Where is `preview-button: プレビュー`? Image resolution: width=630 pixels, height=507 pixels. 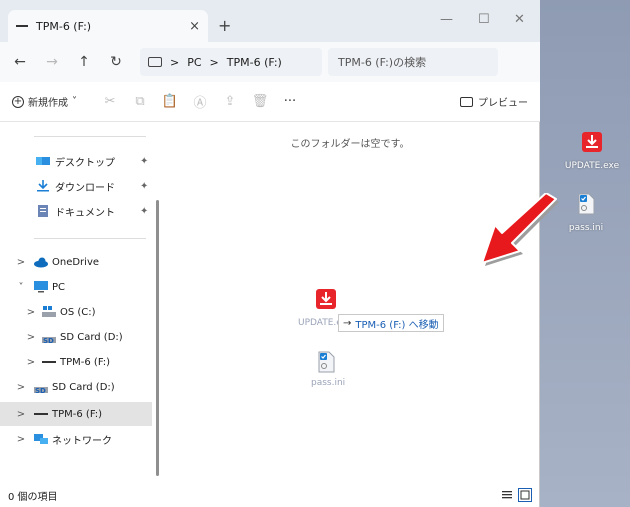 preview-button: プレビュー is located at coordinates (494, 101).